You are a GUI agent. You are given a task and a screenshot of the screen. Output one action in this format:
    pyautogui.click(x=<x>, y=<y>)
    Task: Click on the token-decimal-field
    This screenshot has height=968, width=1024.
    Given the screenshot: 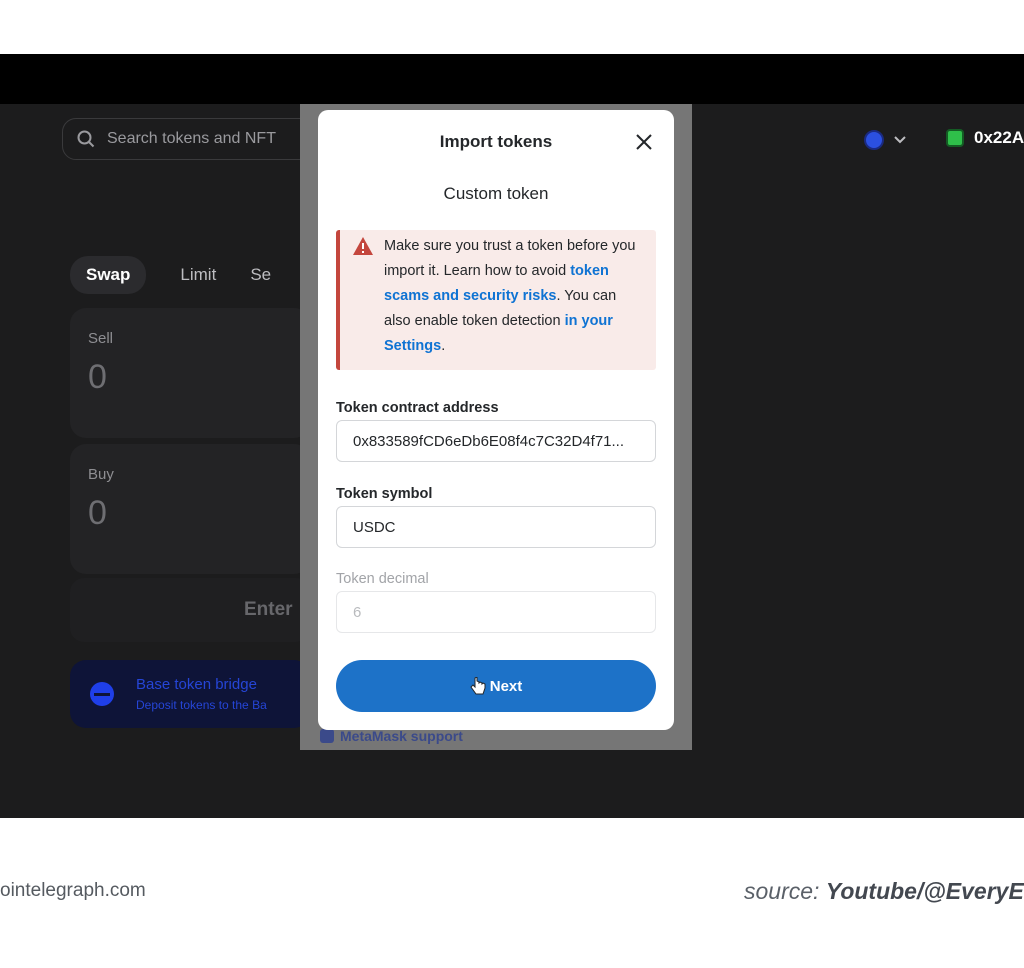 What is the action you would take?
    pyautogui.click(x=496, y=612)
    